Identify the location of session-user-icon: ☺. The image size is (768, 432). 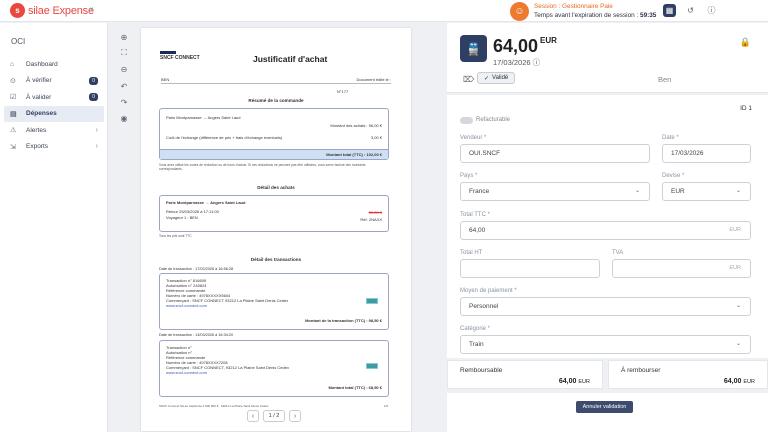
(519, 11).